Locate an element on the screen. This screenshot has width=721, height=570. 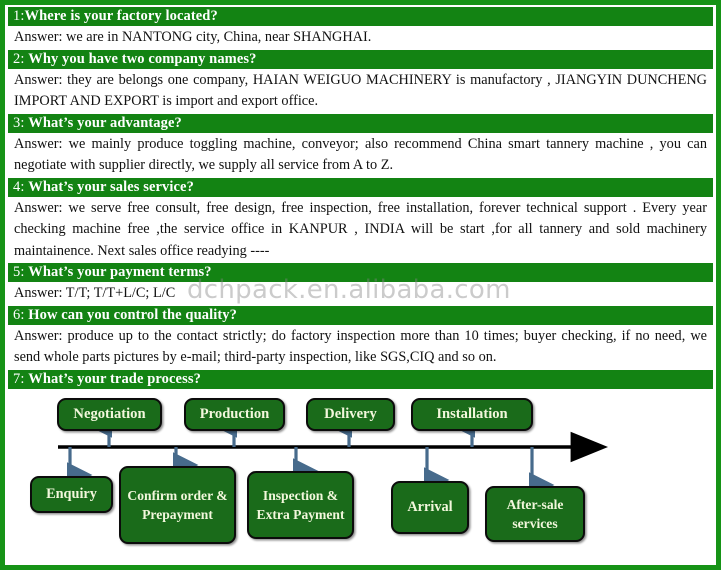
faq-question-number-4: 4: is located at coordinates (19, 186).